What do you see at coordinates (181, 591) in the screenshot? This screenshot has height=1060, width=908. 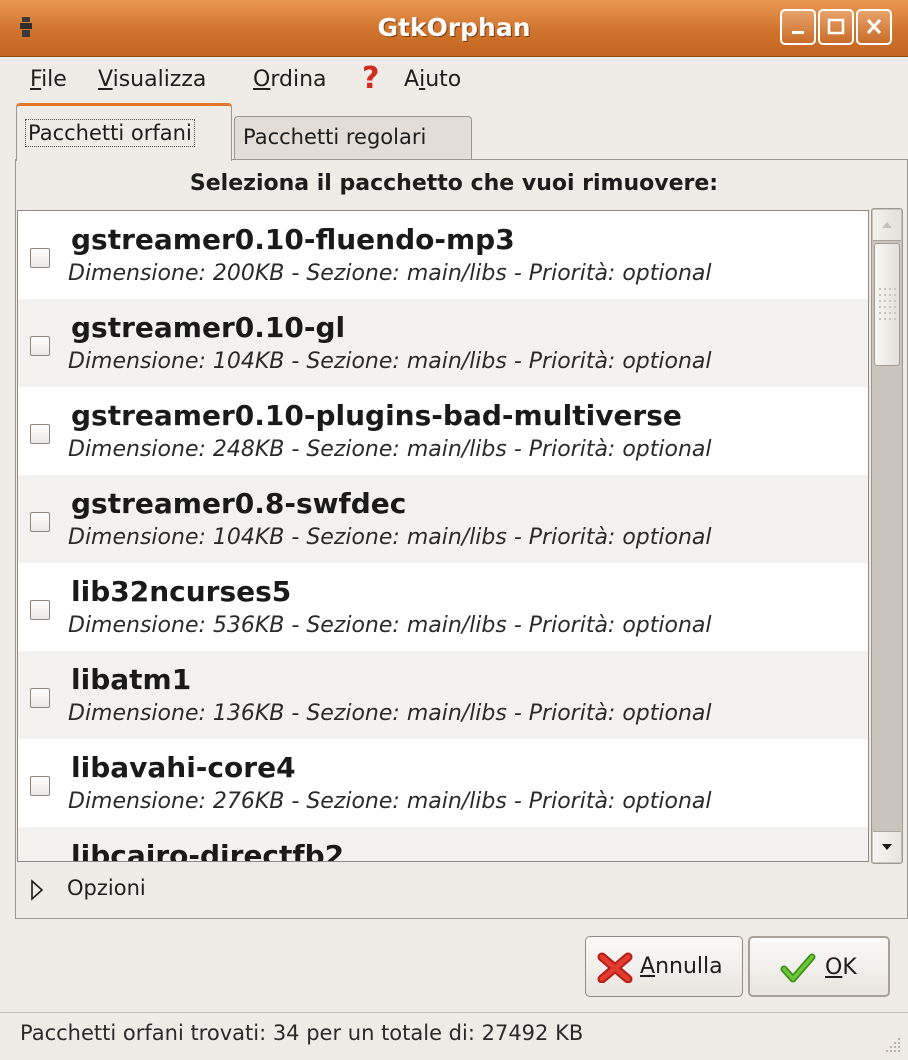 I see `package-name: lib32ncurses5` at bounding box center [181, 591].